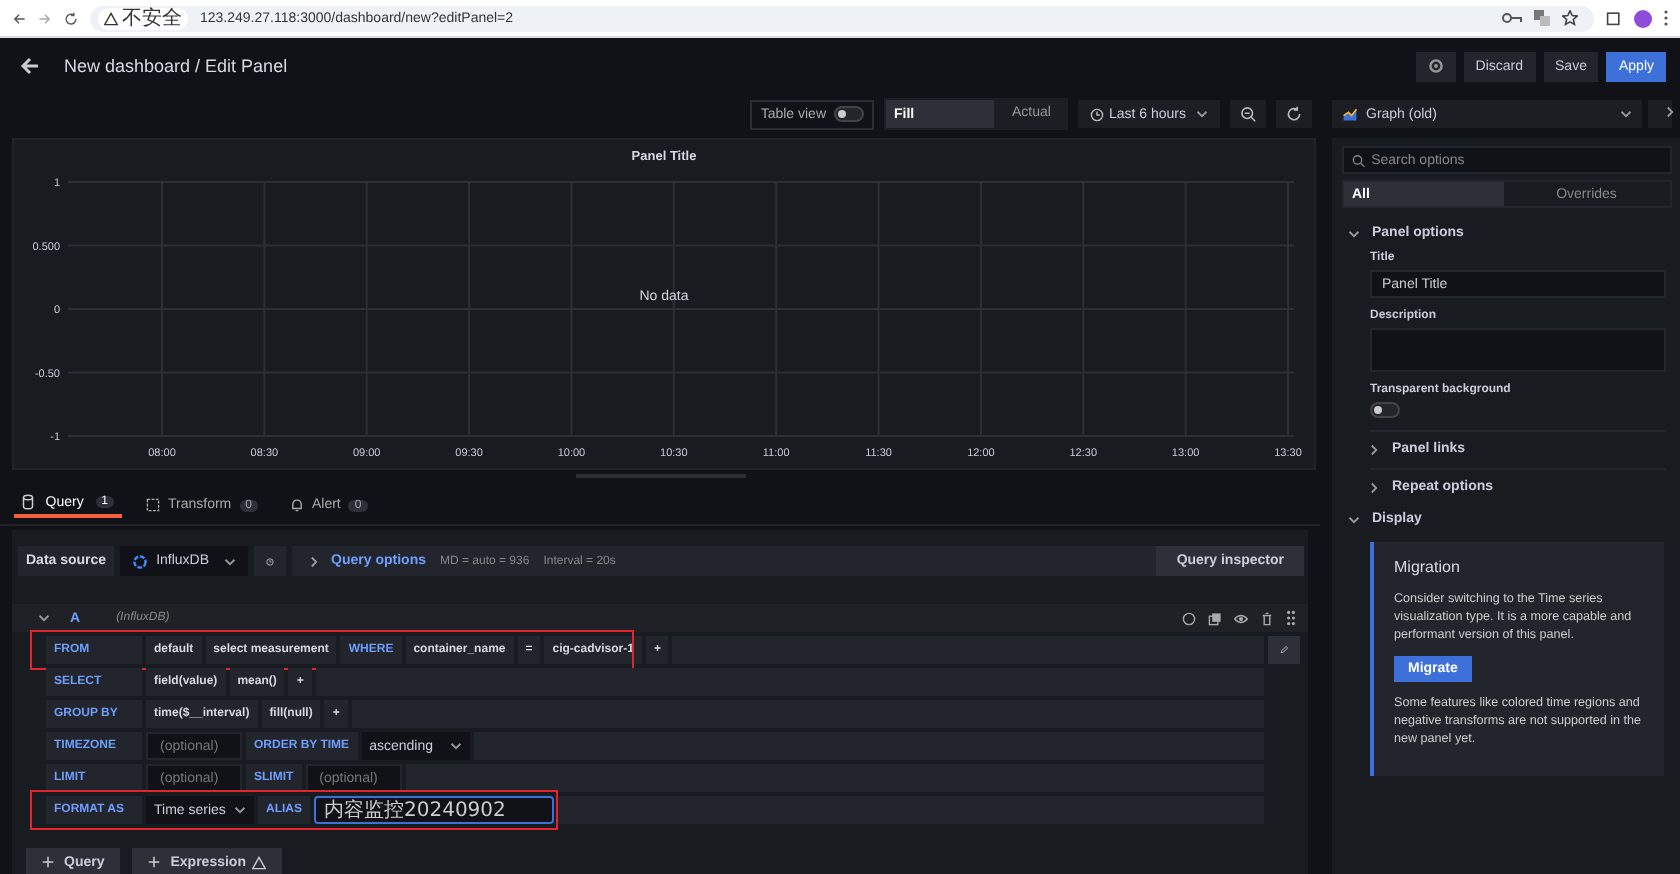 This screenshot has height=874, width=1680. I want to click on key-icon, so click(1512, 18).